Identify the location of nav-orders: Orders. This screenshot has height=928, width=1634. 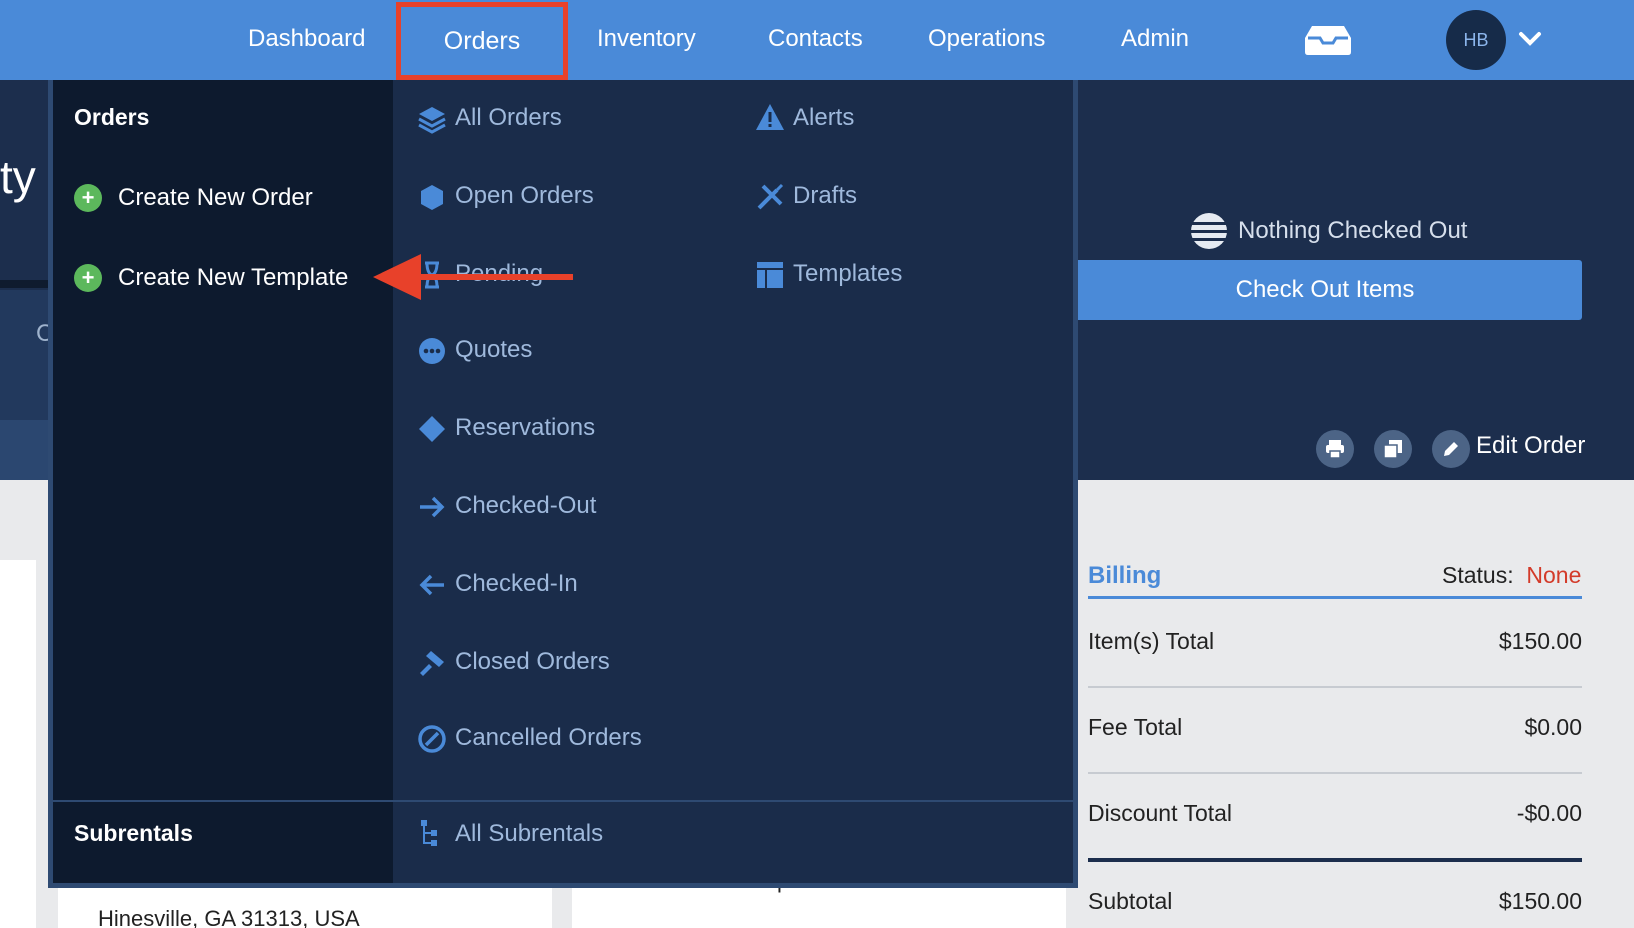
(482, 41).